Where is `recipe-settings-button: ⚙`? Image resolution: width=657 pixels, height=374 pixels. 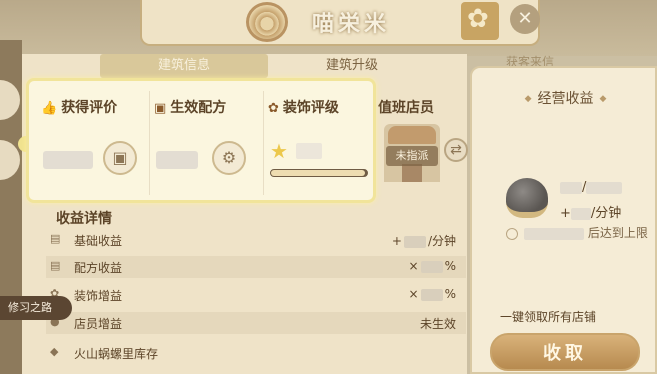
recipe-settings-button: ⚙ is located at coordinates (229, 158).